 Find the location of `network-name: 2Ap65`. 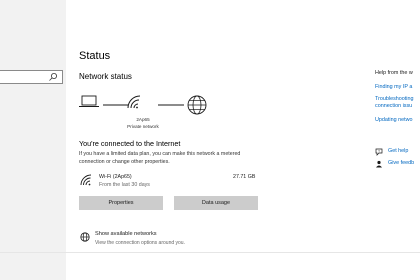

network-name: 2Ap65 is located at coordinates (143, 119).